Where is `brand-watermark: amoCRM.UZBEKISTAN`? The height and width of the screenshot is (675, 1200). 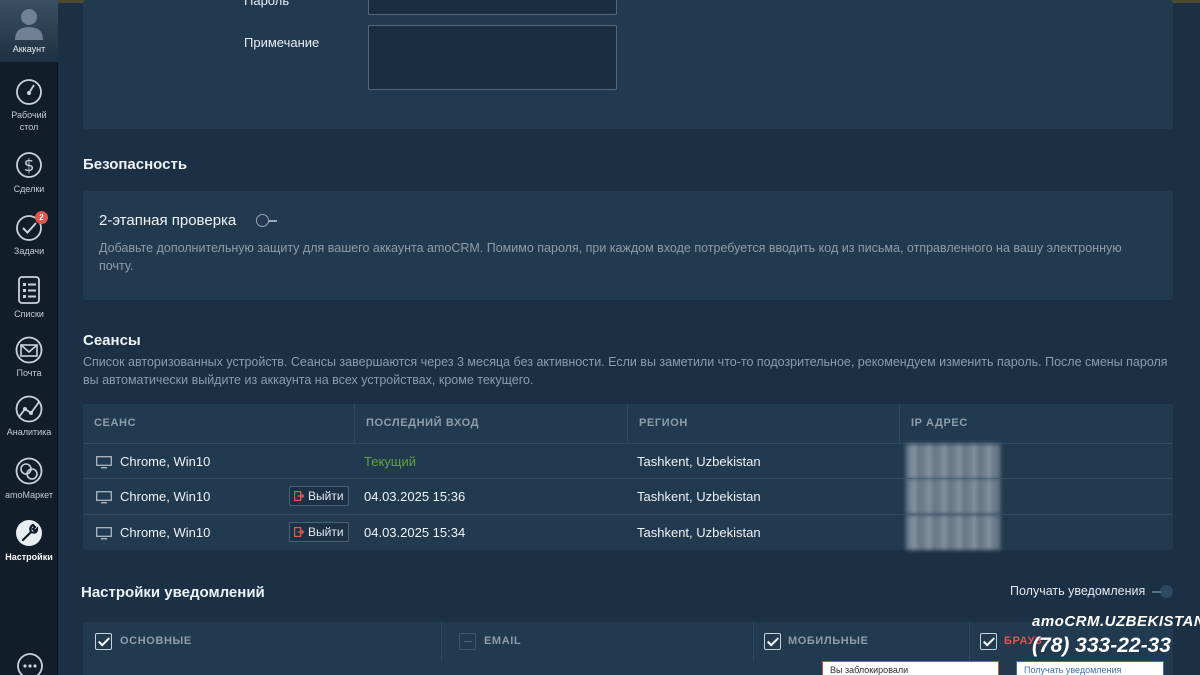
brand-watermark: amoCRM.UZBEKISTAN is located at coordinates (1116, 621).